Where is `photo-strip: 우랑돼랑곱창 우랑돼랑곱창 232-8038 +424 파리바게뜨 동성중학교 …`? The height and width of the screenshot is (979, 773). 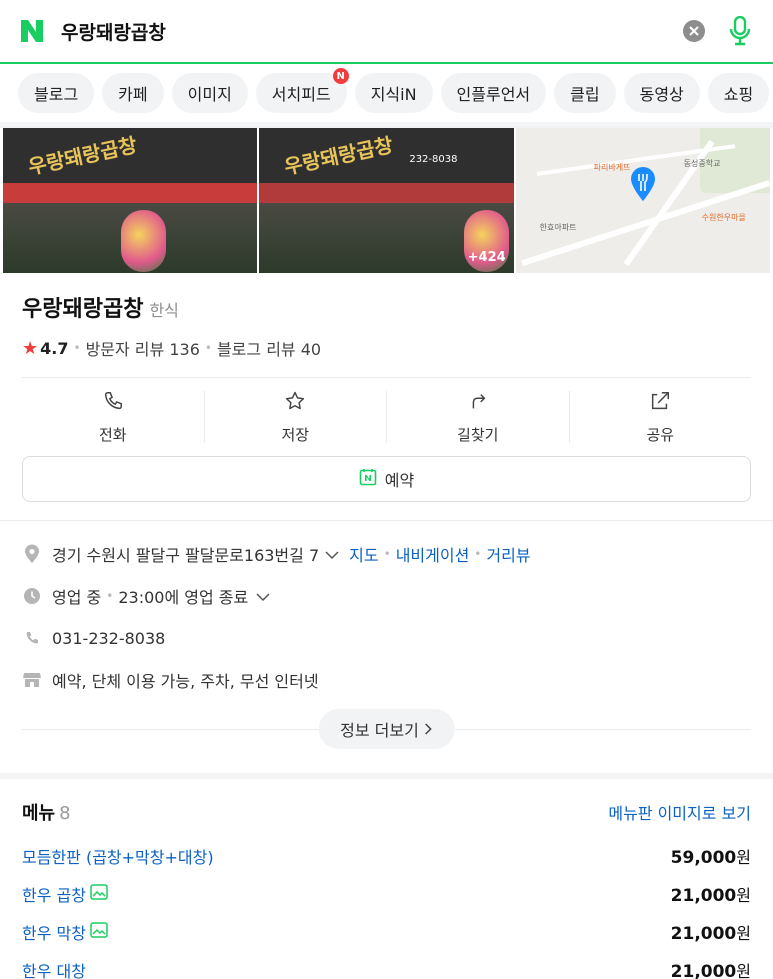
photo-strip: 우랑돼랑곱창 우랑돼랑곱창 232-8038 +424 파리바게뜨 동성중학교 … is located at coordinates (386, 200).